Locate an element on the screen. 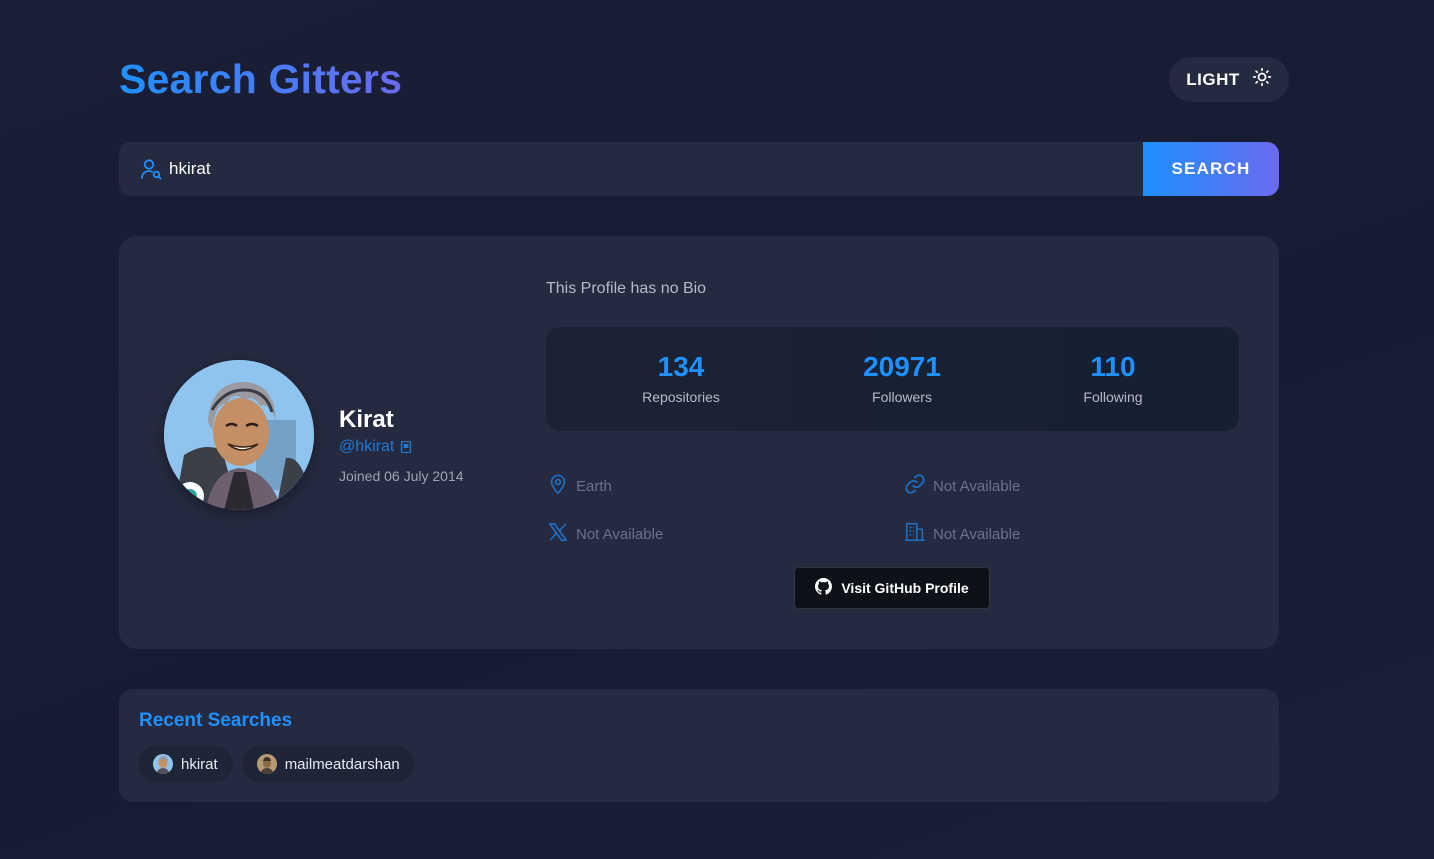 Image resolution: width=1434 pixels, height=859 pixels. photo-avatar-icon is located at coordinates (266, 764).